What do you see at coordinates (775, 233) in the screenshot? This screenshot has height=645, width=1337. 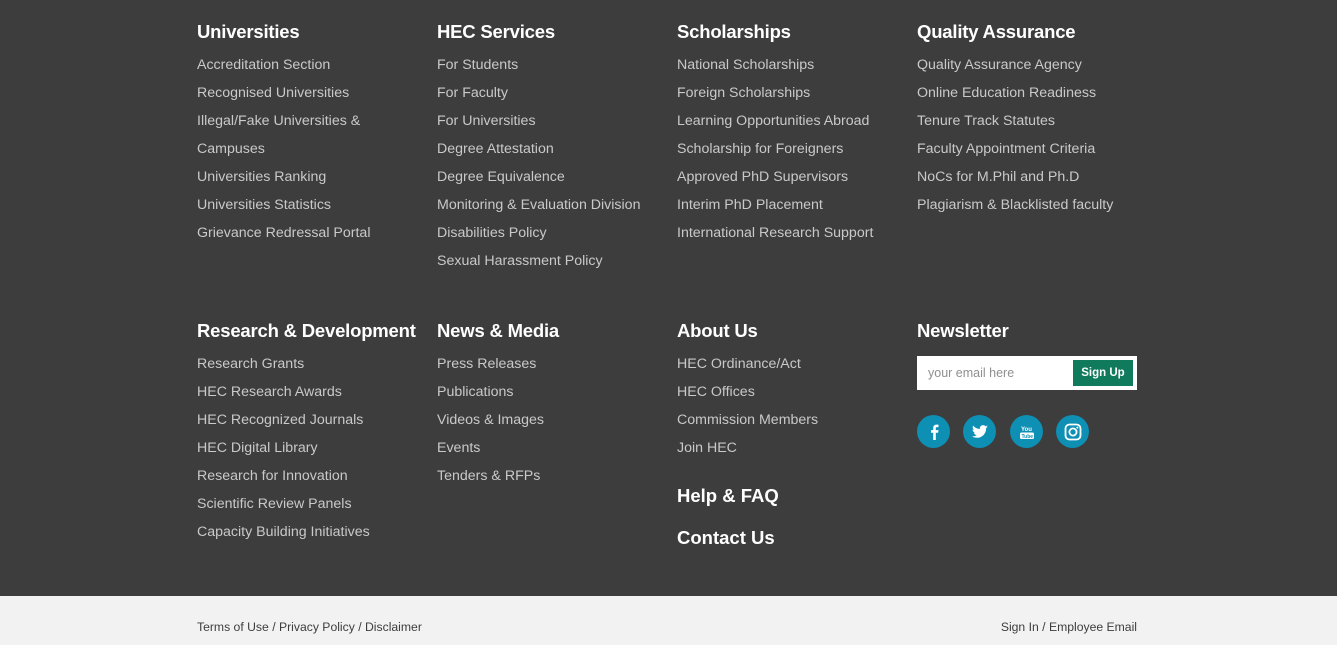 I see `link-international-research-support: International Research Support` at bounding box center [775, 233].